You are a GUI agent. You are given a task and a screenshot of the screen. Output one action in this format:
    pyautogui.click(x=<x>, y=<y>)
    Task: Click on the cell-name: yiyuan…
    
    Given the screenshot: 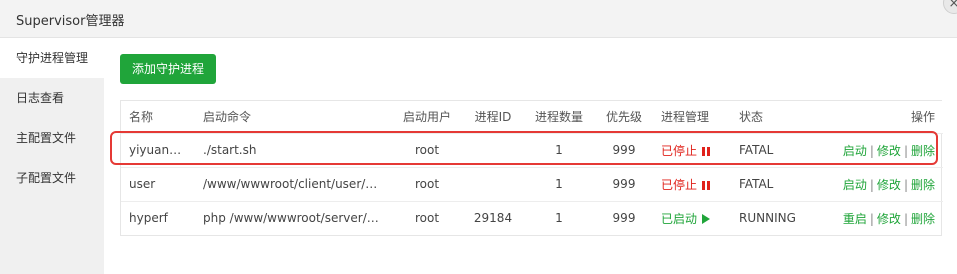 What is the action you would take?
    pyautogui.click(x=158, y=149)
    